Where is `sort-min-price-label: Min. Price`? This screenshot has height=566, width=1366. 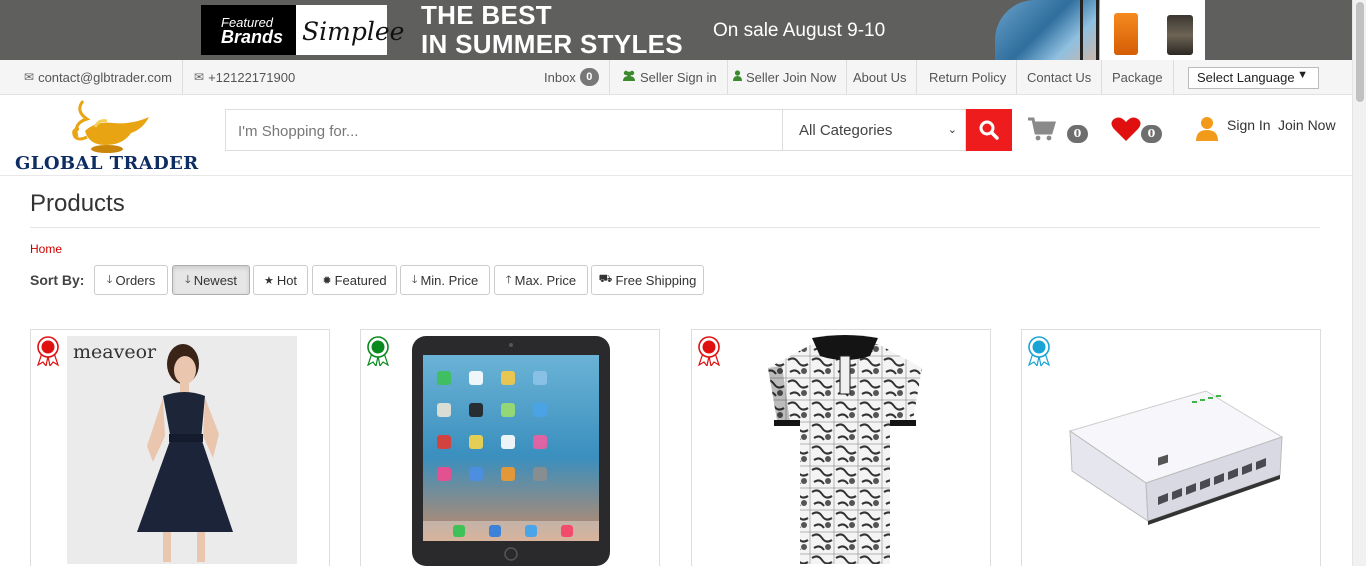
sort-min-price-label: Min. Price is located at coordinates (449, 280).